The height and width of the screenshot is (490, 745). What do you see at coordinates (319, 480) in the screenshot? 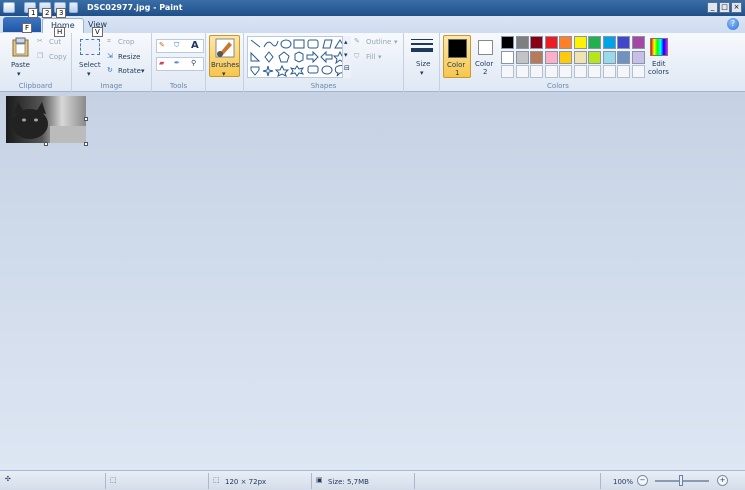
I see `disk-icon: ▣` at bounding box center [319, 480].